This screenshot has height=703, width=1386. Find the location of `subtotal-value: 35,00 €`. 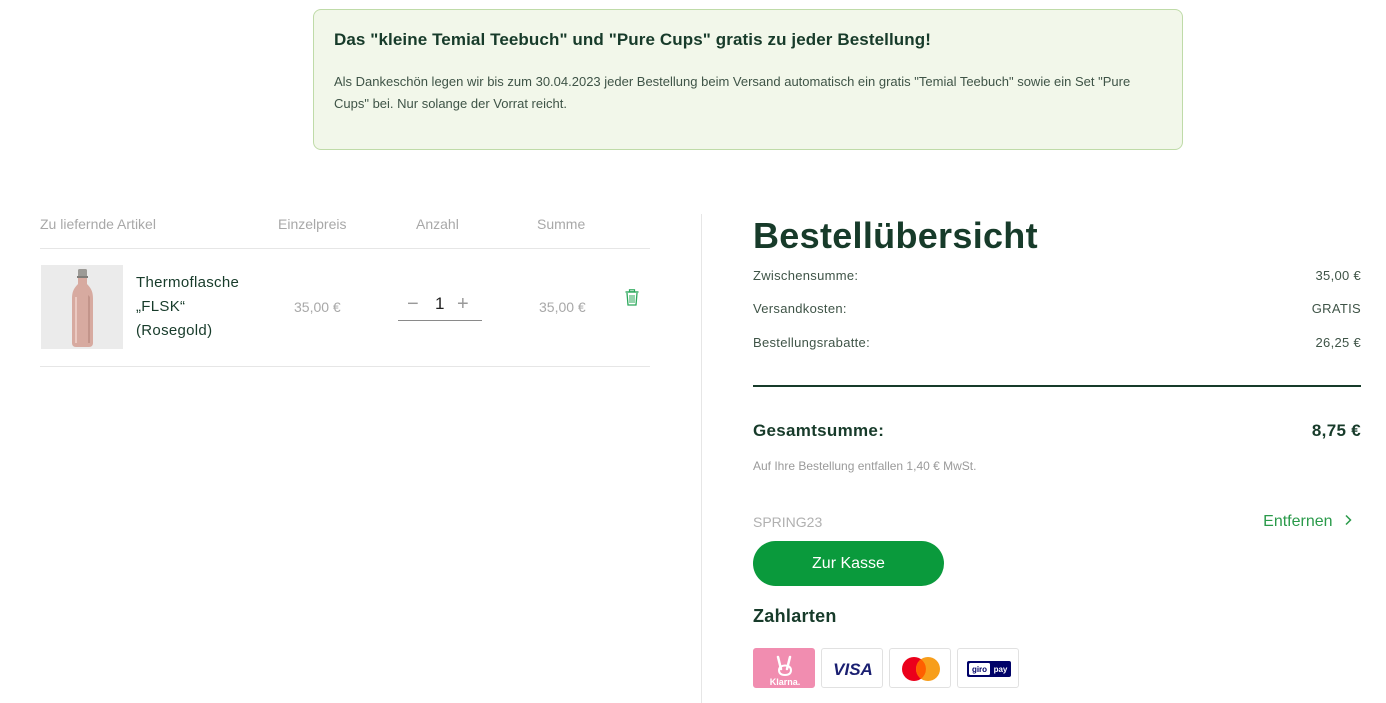

subtotal-value: 35,00 € is located at coordinates (1338, 275).